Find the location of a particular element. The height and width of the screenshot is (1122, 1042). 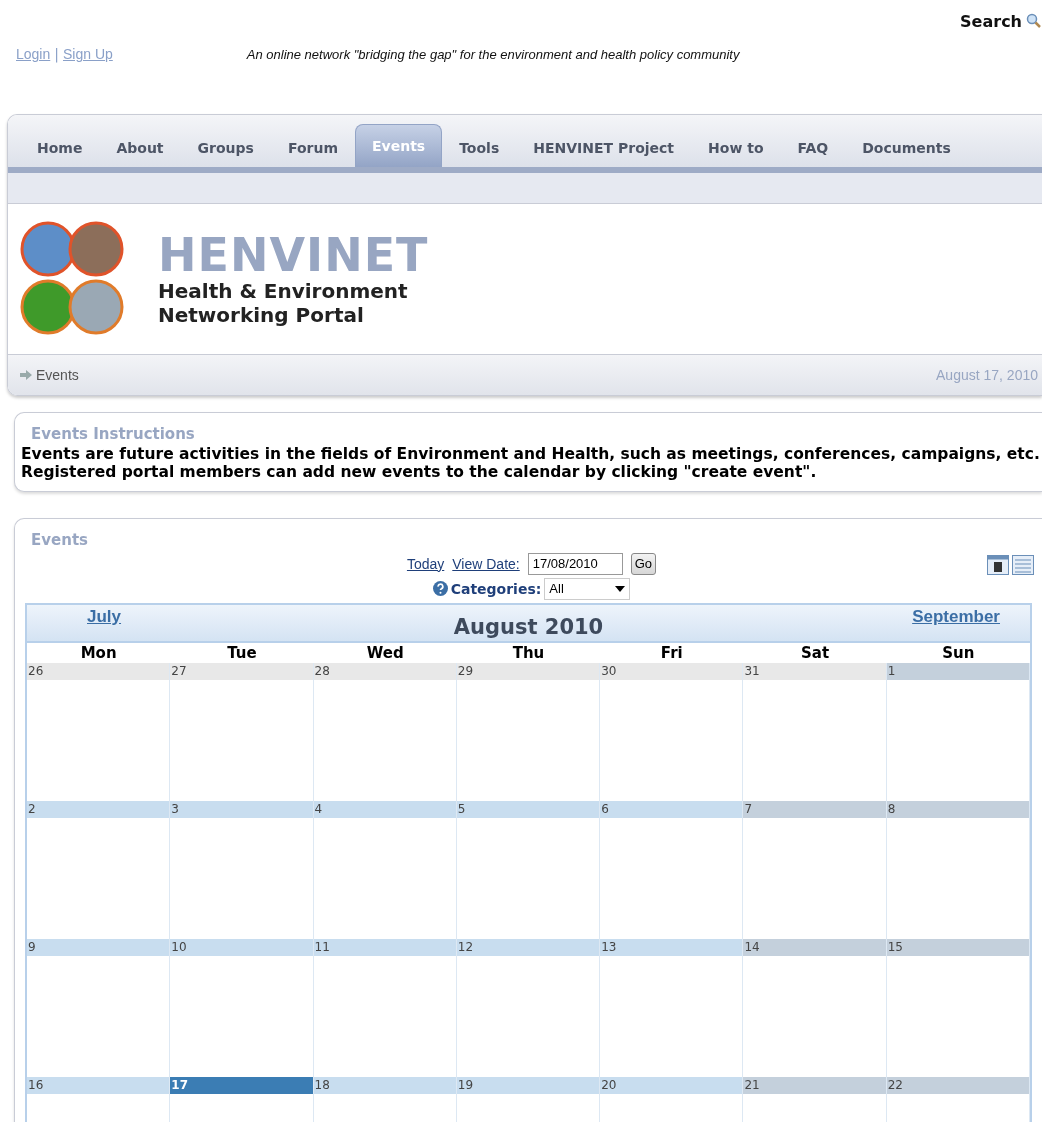

nav-tab: Tools is located at coordinates (479, 147).